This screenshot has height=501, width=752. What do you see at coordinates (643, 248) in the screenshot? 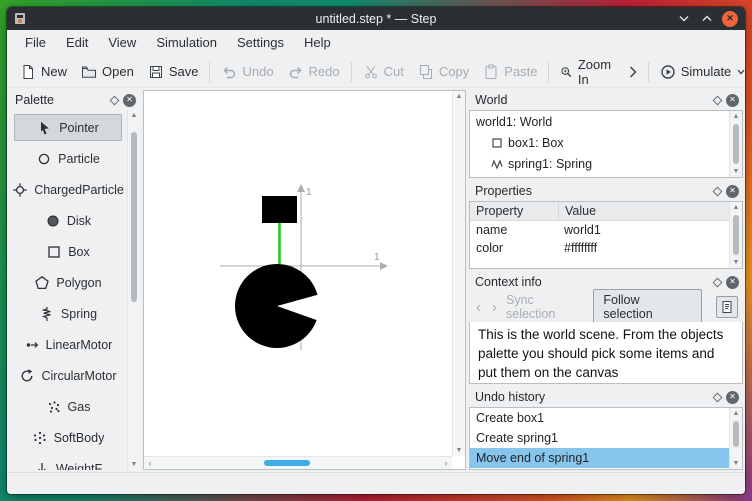
I see `property-value-cell: #ffffffff` at bounding box center [643, 248].